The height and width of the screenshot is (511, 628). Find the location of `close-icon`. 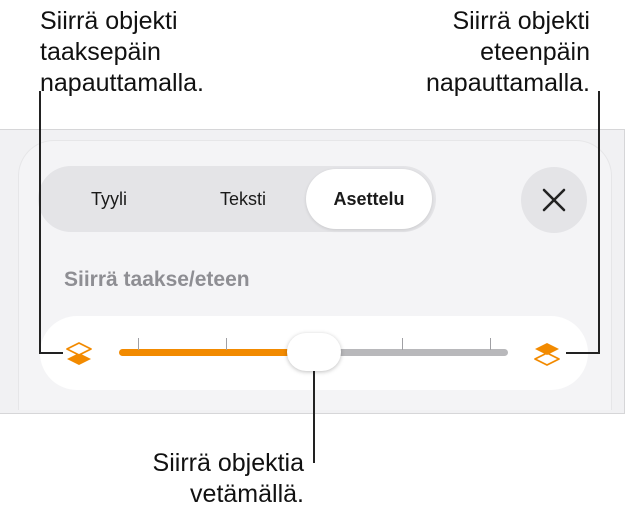

close-icon is located at coordinates (554, 200).